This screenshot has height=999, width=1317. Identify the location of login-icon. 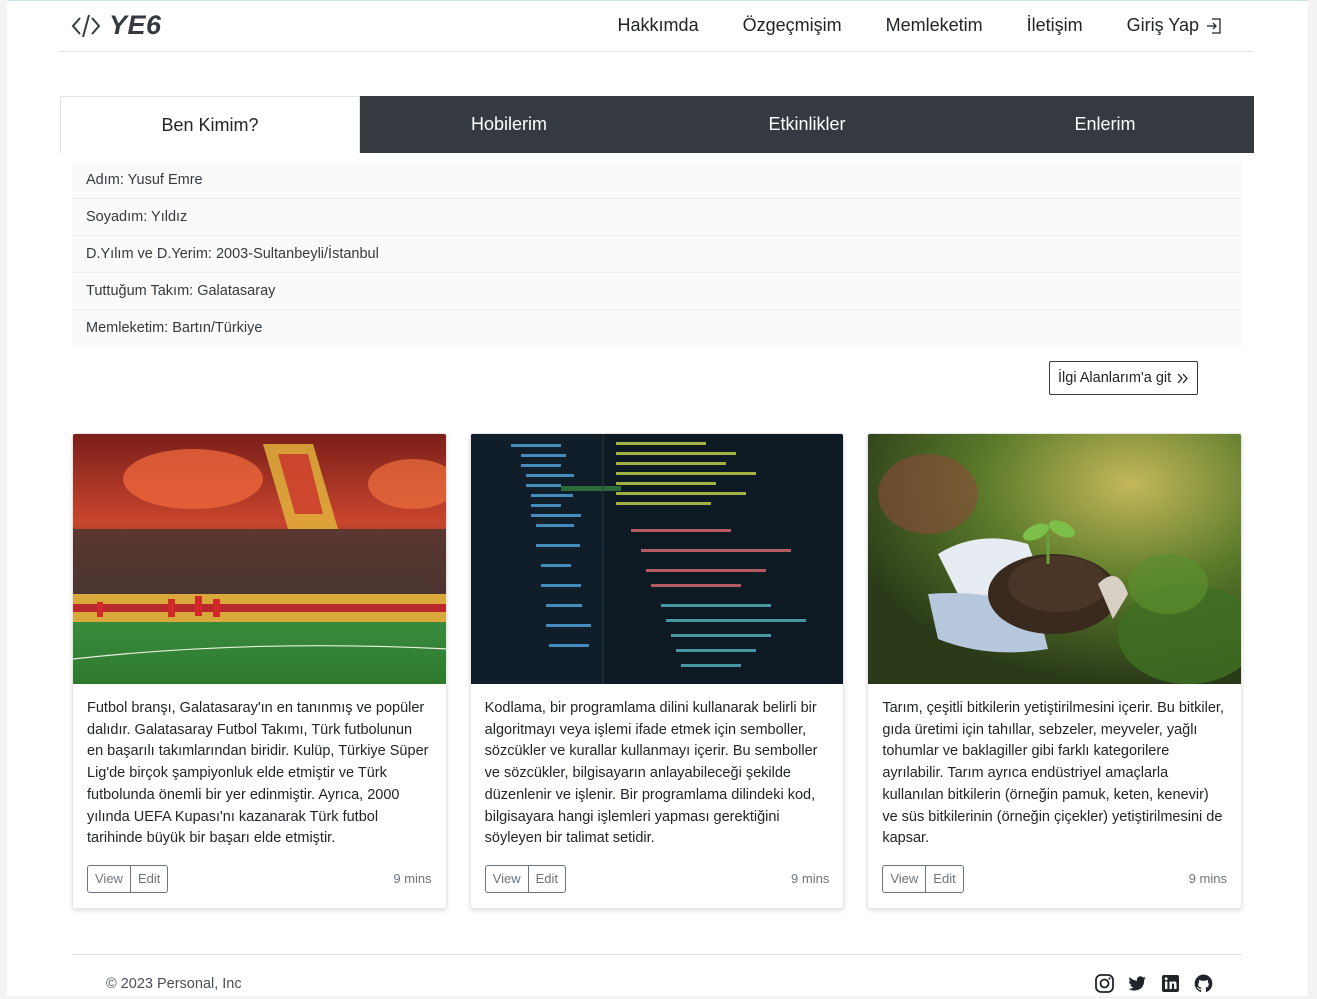
(1214, 25).